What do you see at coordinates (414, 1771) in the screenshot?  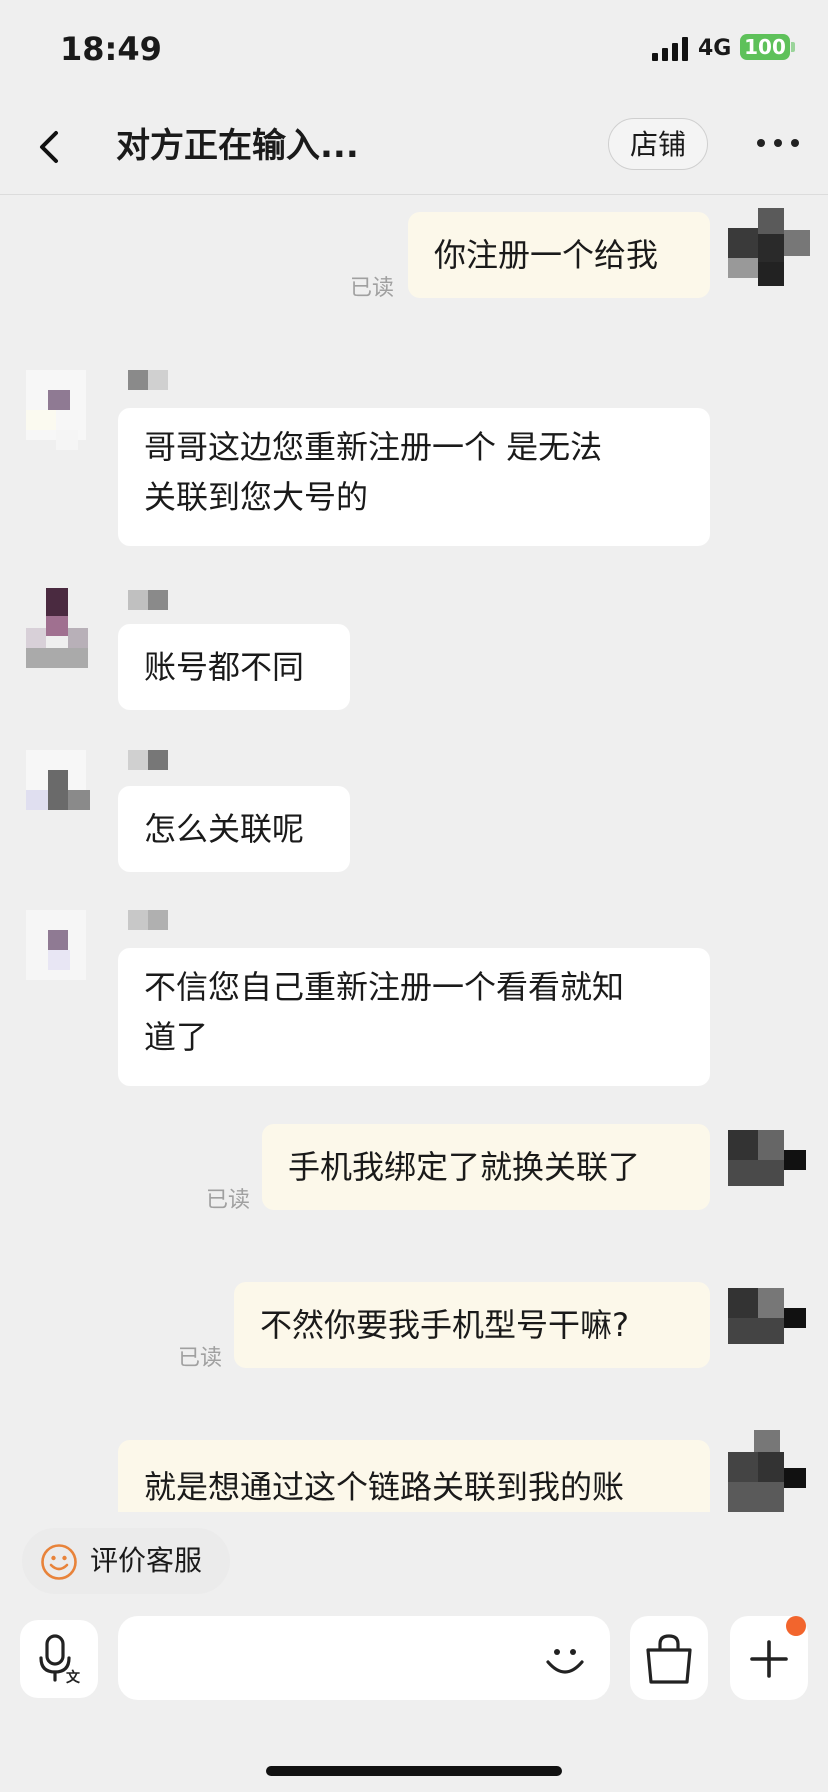 I see `home-indicator` at bounding box center [414, 1771].